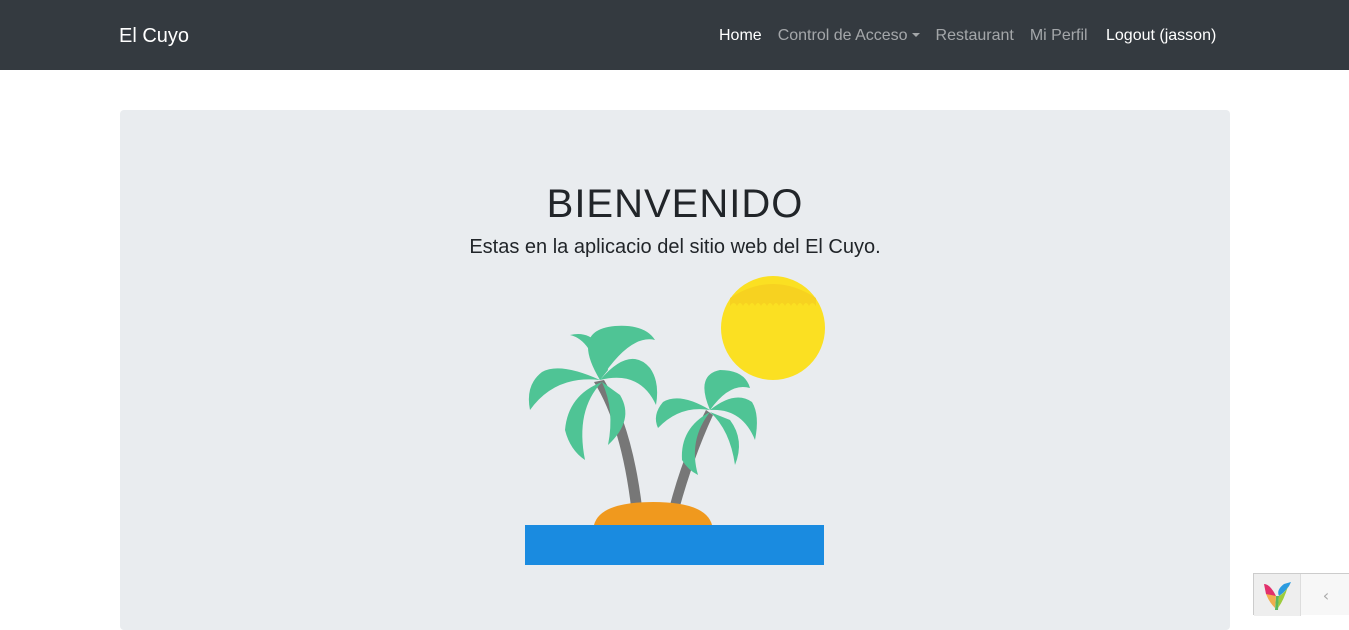 This screenshot has height=630, width=1349. I want to click on caret-down-icon, so click(915, 35).